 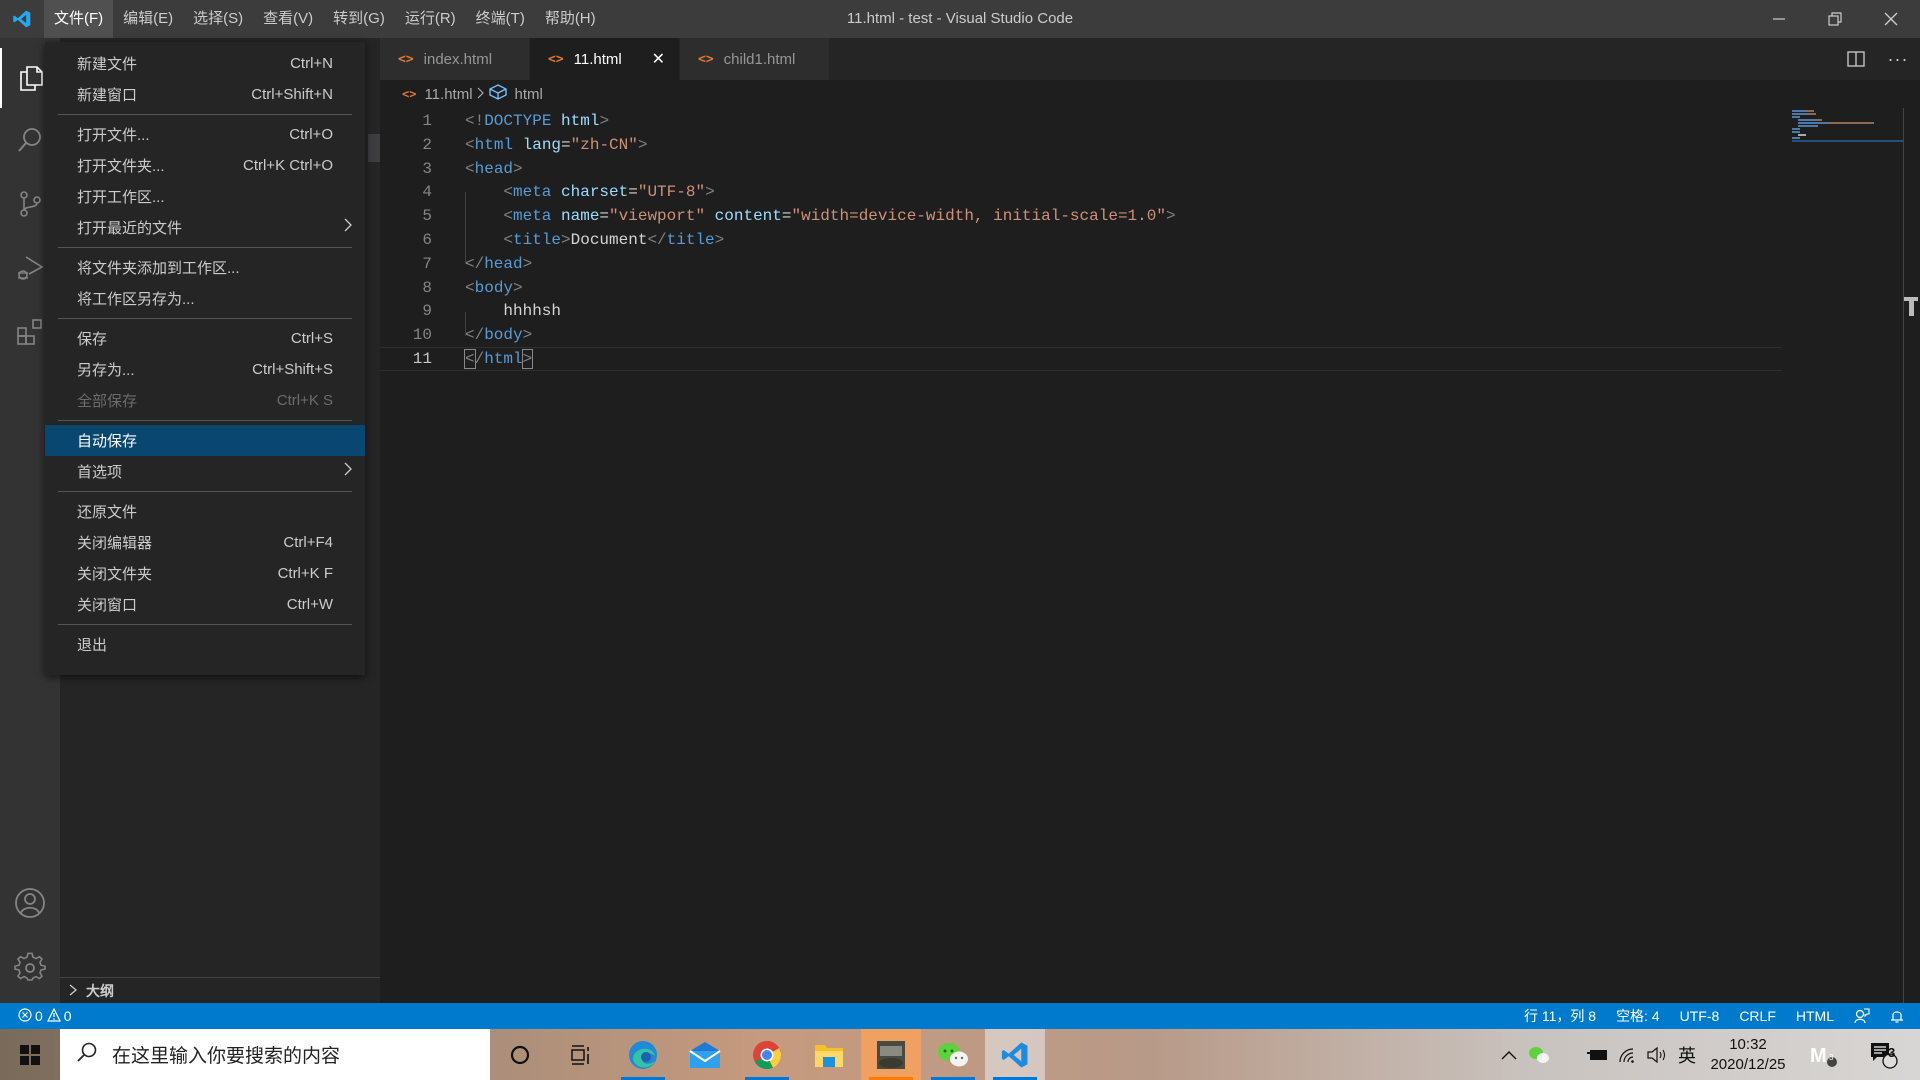 I want to click on menu-item-shortcut: Ctrl+N, so click(x=311, y=63).